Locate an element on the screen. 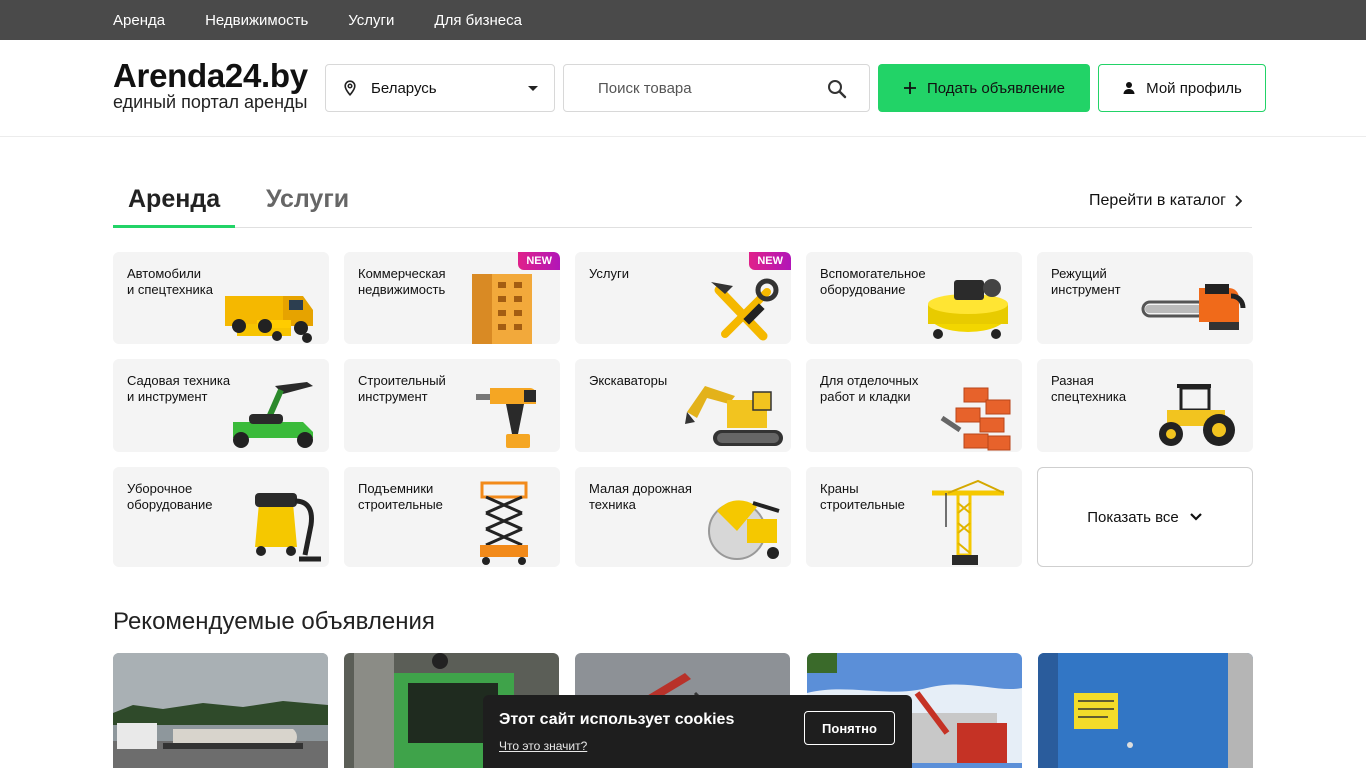 The width and height of the screenshot is (1366, 768). category-card-commercial-realty: Коммерческая недвижимость NEW is located at coordinates (452, 298).